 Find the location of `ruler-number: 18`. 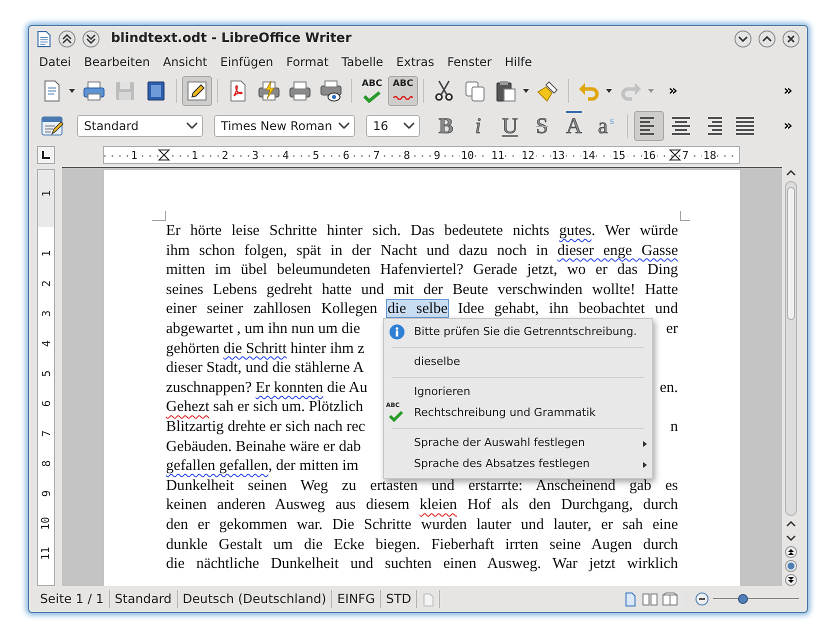

ruler-number: 18 is located at coordinates (710, 155).